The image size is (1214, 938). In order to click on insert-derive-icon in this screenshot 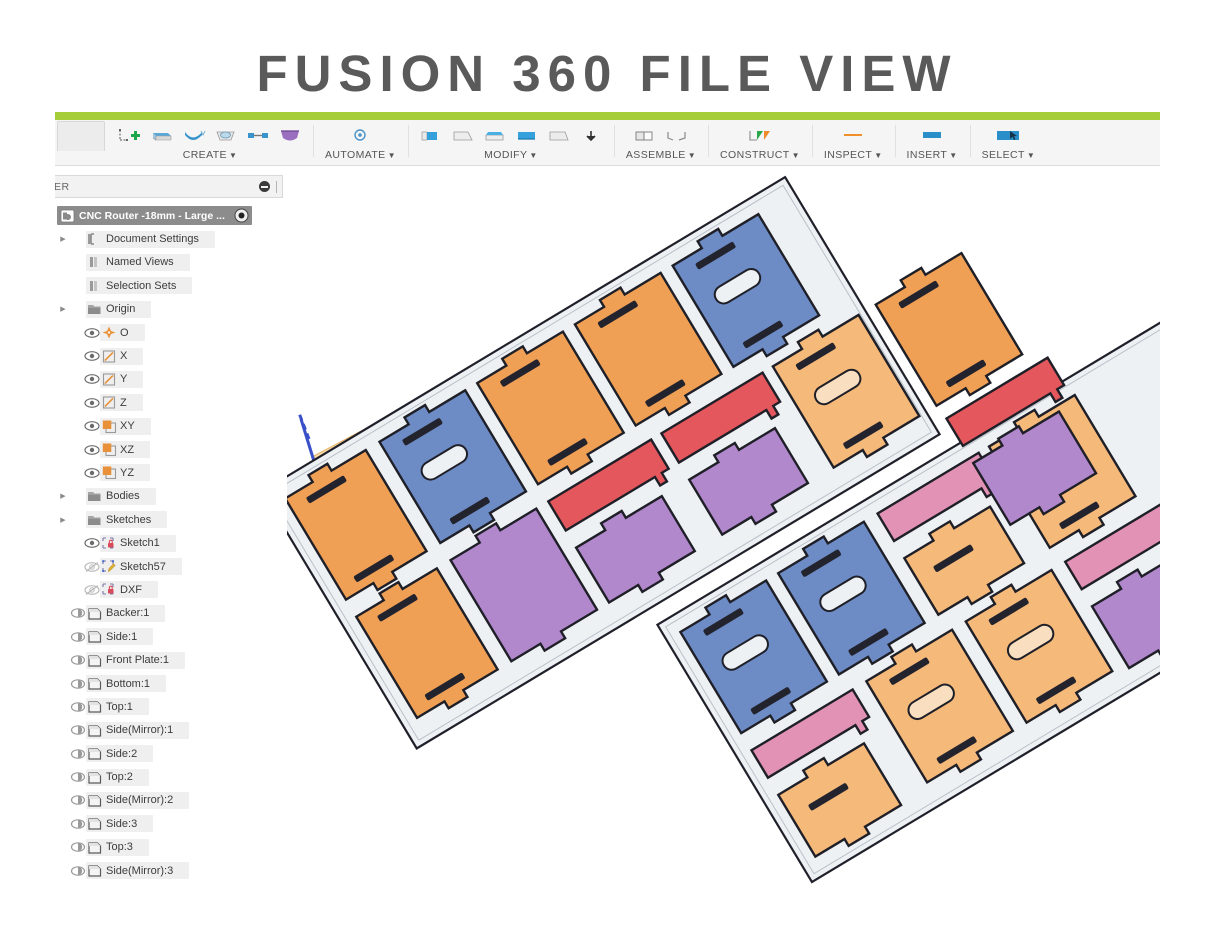, I will do `click(932, 136)`.